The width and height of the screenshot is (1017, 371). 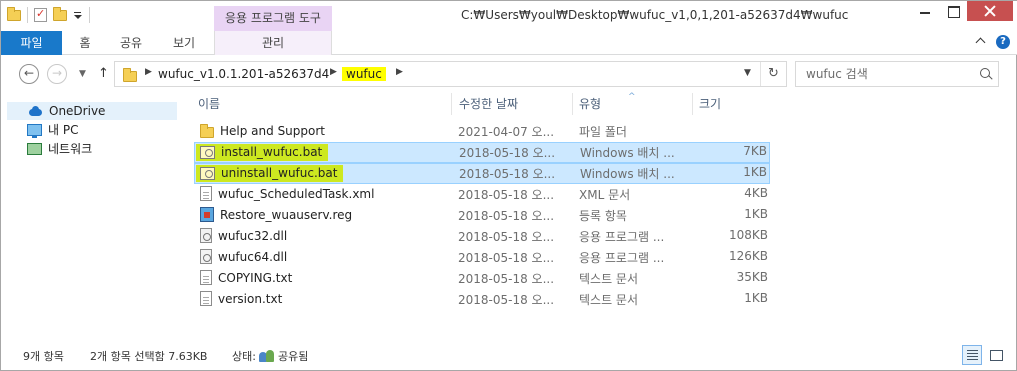 I want to click on status-state-label: 상태:, so click(x=244, y=356).